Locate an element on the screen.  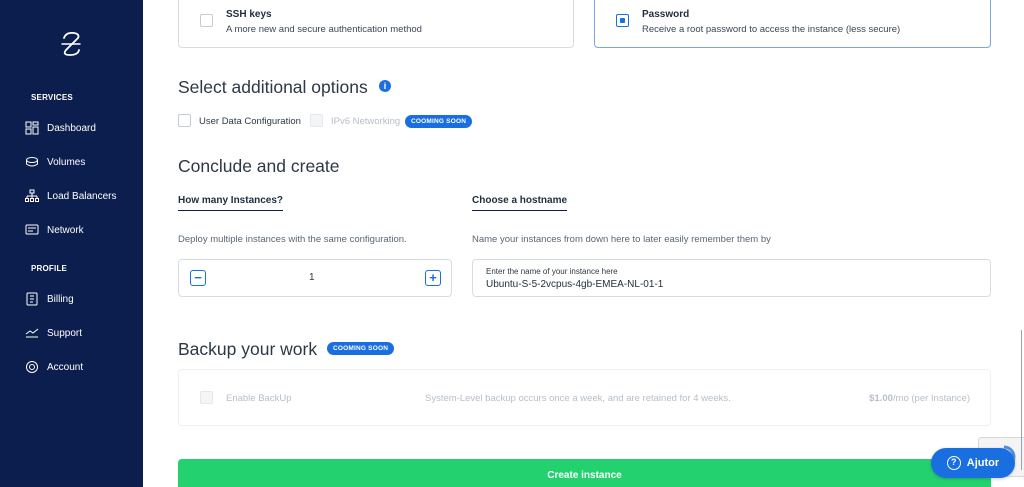
sidebar-item-network: Network is located at coordinates (54, 230).